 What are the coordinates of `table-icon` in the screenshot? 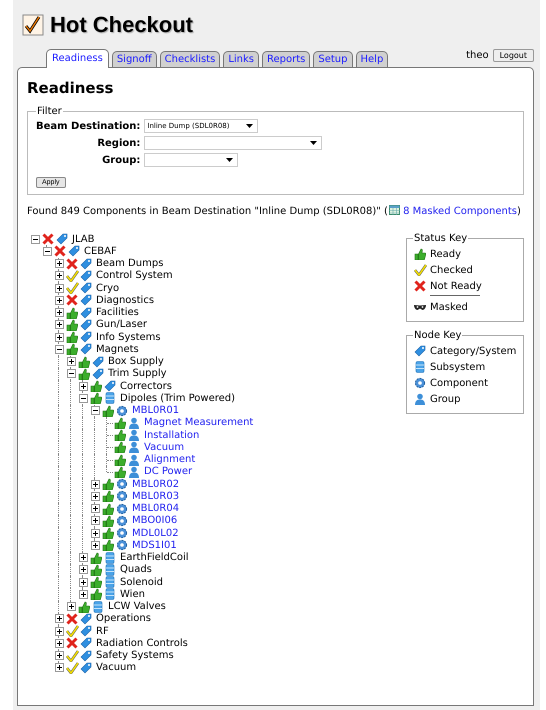 It's located at (394, 210).